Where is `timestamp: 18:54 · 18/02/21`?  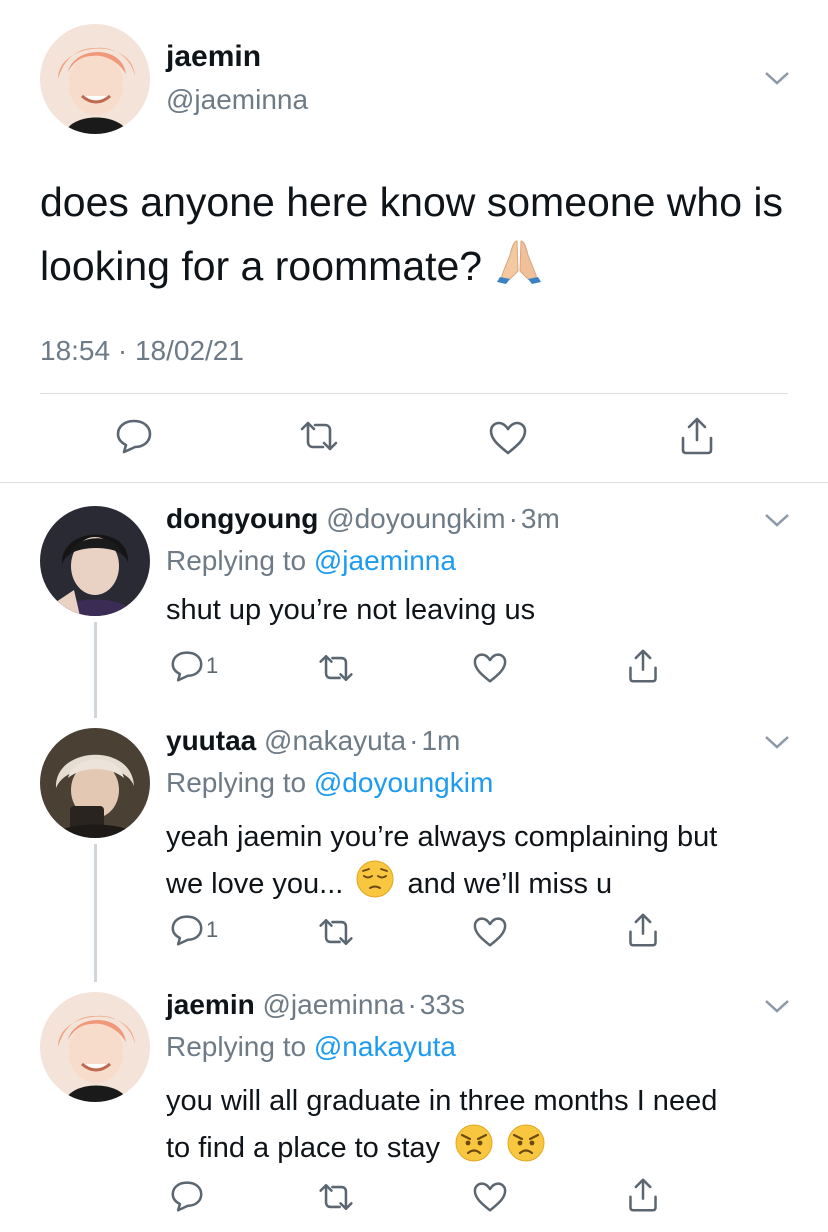 timestamp: 18:54 · 18/02/21 is located at coordinates (142, 351).